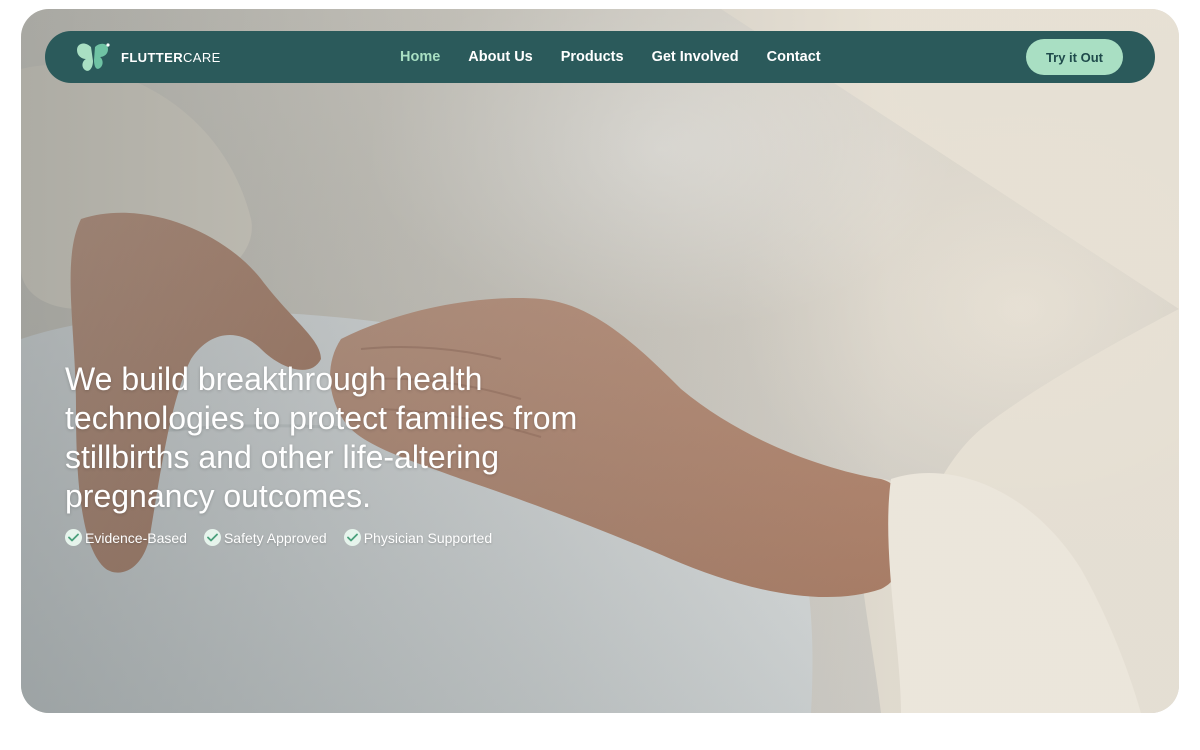 This screenshot has width=1200, height=750. I want to click on brand-name: FLUTTERCARE, so click(171, 57).